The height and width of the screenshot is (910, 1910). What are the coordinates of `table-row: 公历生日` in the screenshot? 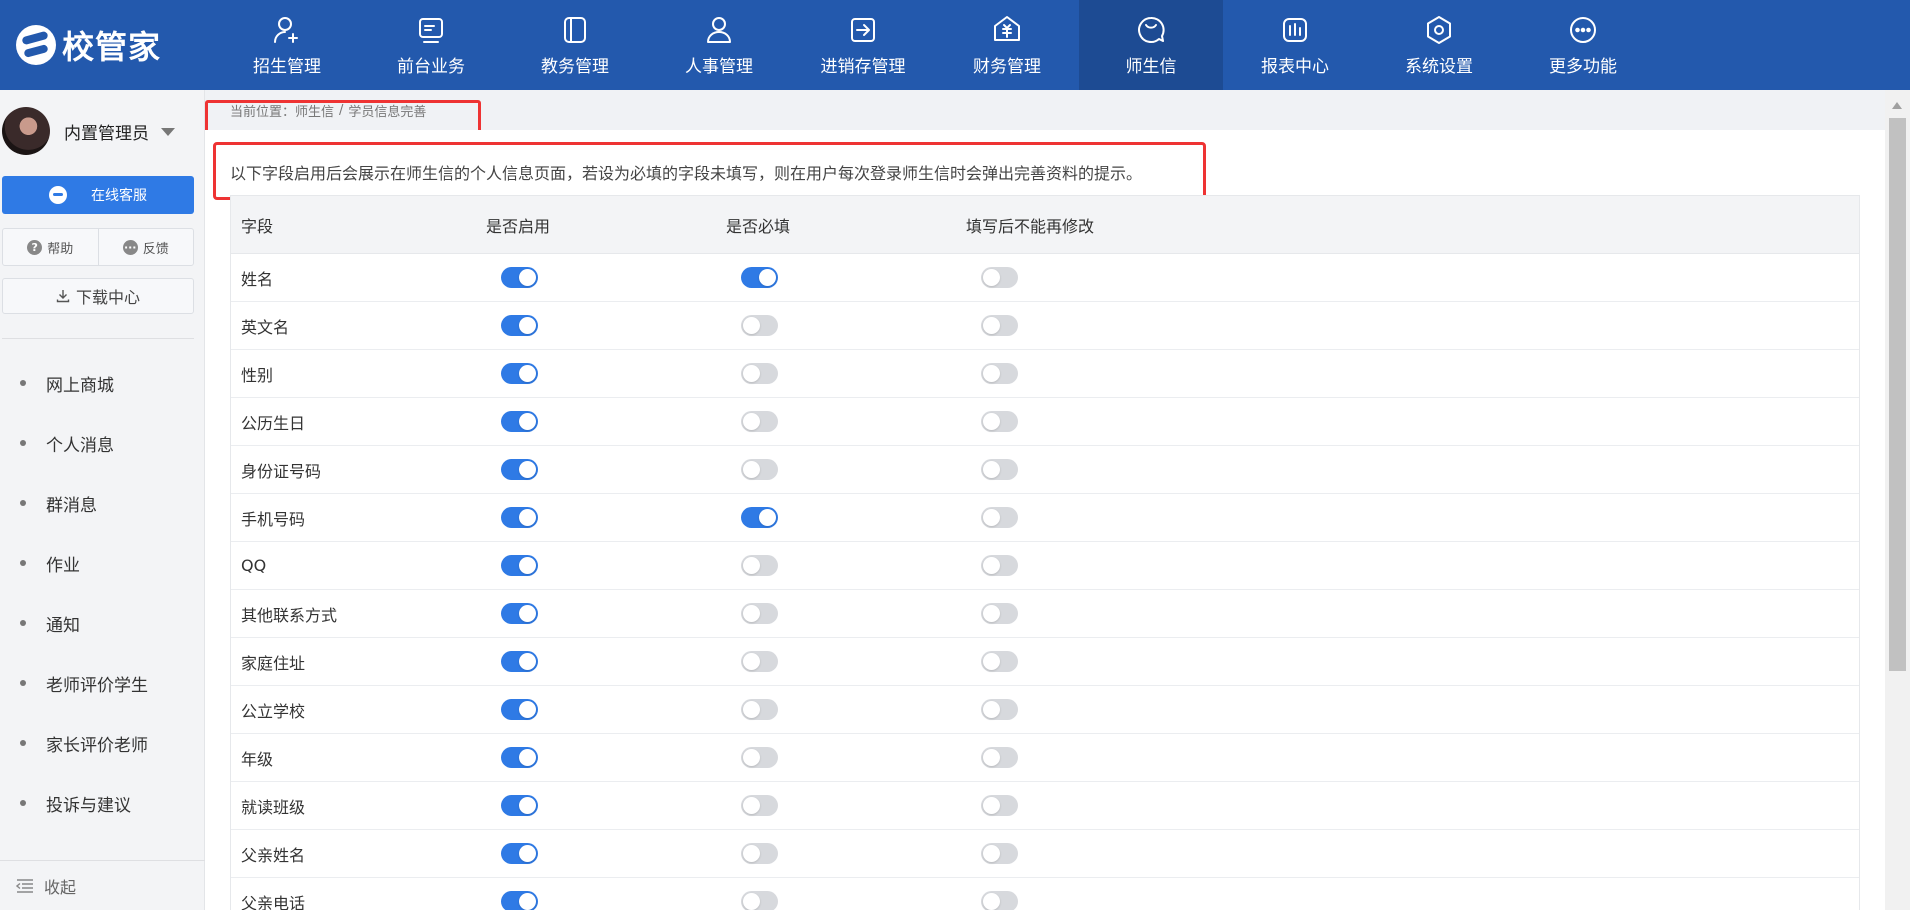 It's located at (1045, 422).